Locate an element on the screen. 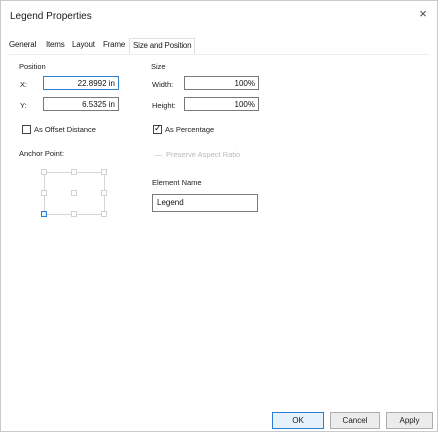  close-icon: × is located at coordinates (423, 14).